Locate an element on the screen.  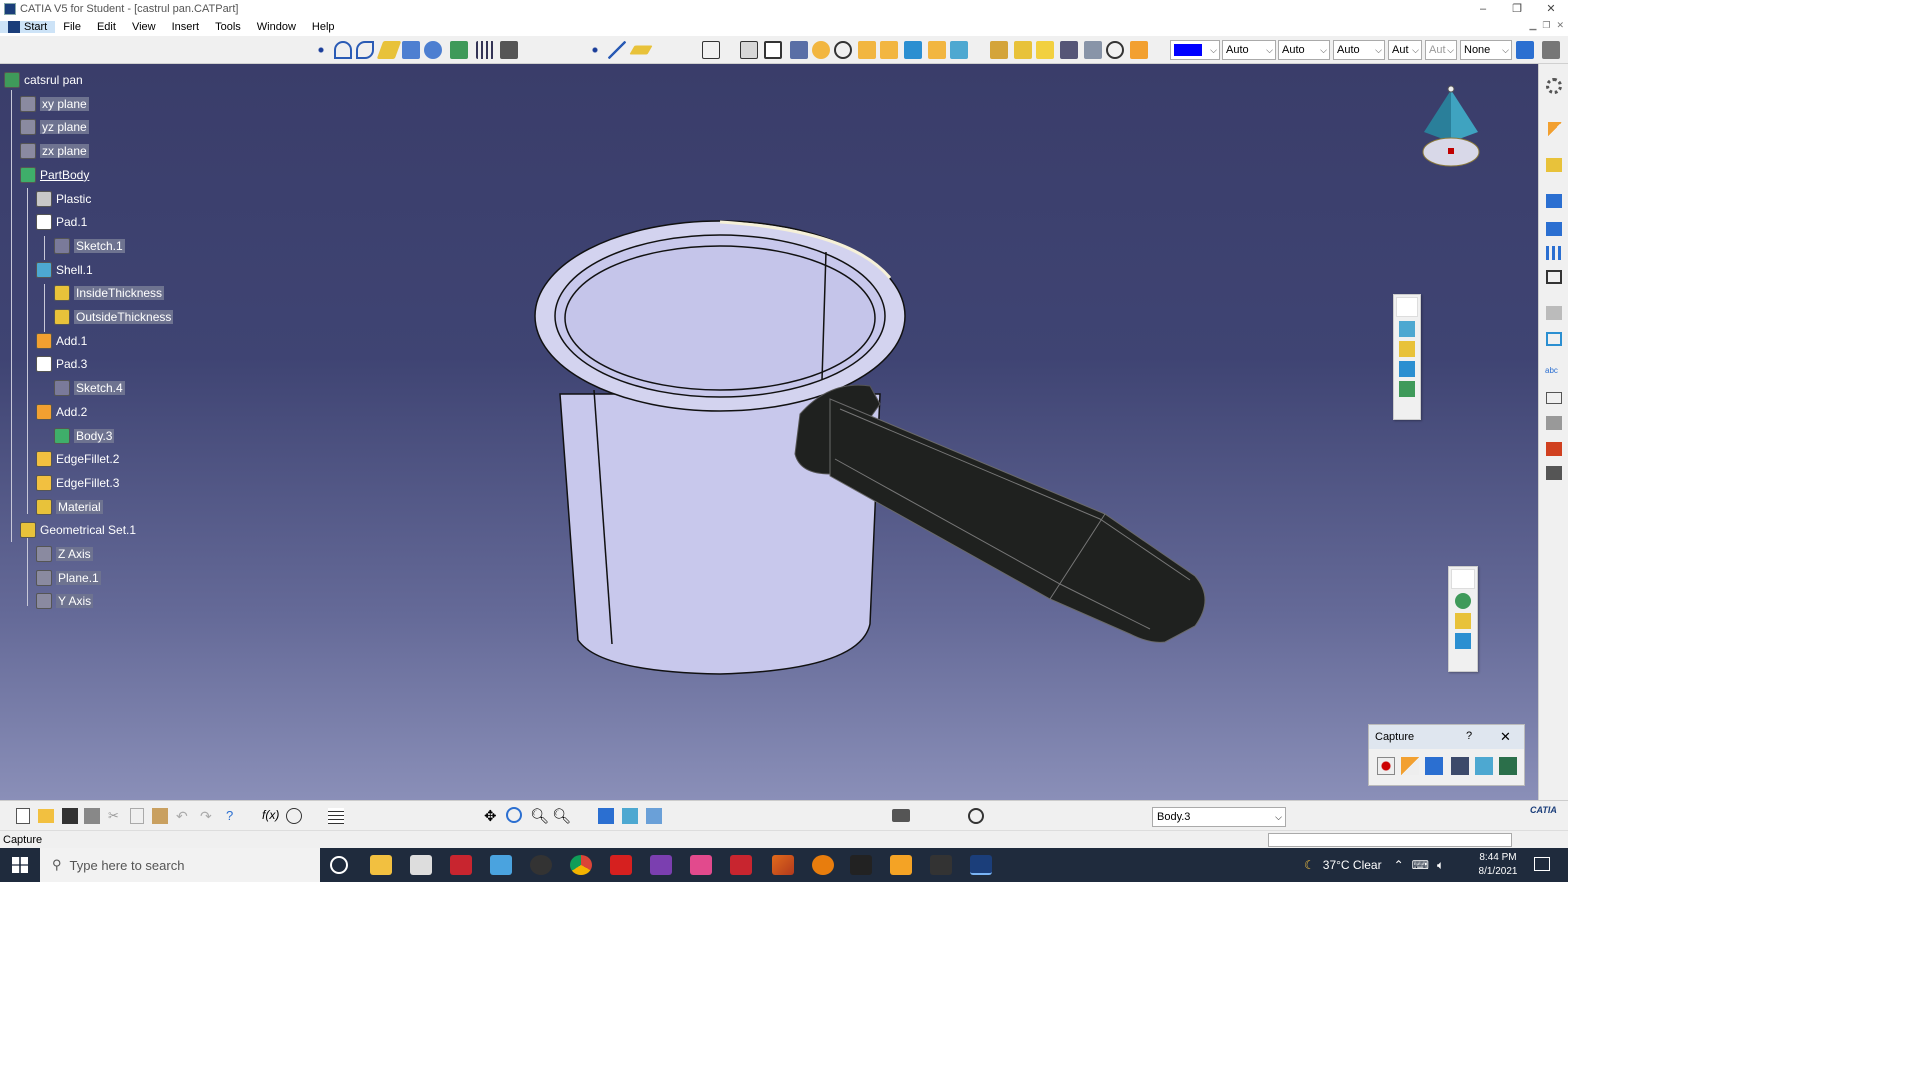
pocket-icon is located at coordinates (773, 50).